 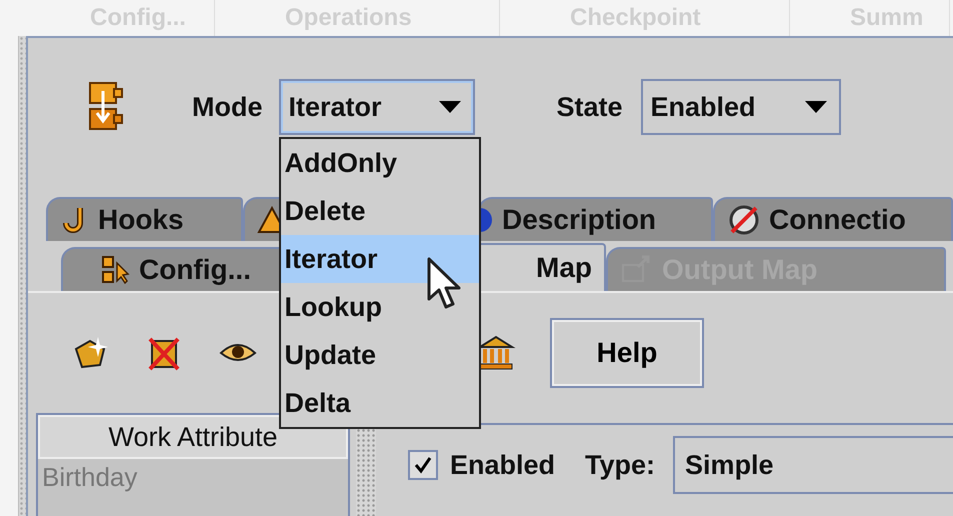 I want to click on type-label: Type:, so click(x=620, y=465).